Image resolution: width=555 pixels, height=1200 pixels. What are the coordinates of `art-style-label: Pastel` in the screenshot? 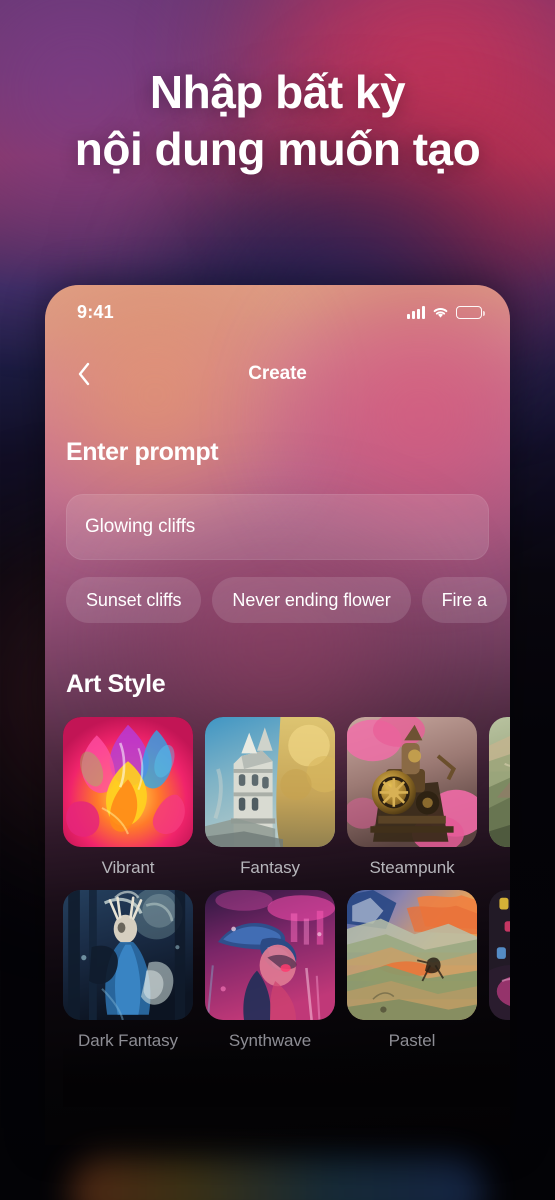 It's located at (412, 1040).